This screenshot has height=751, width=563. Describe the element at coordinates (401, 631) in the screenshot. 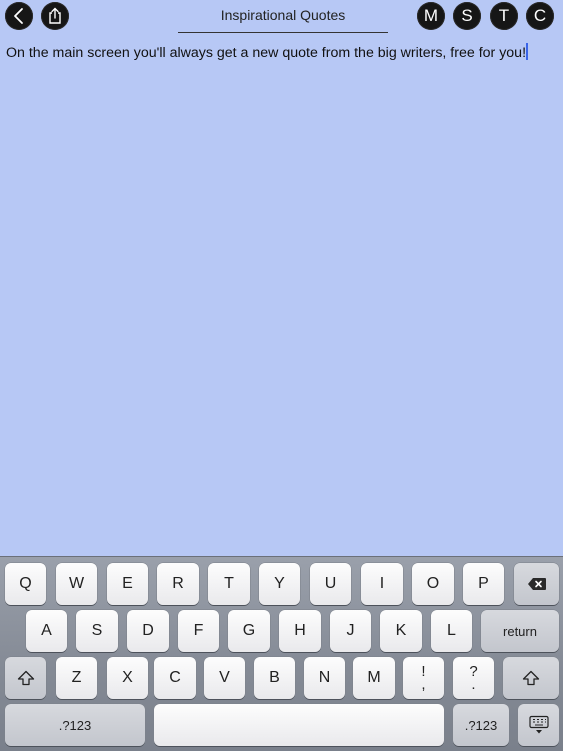

I see `key-k: K` at that location.